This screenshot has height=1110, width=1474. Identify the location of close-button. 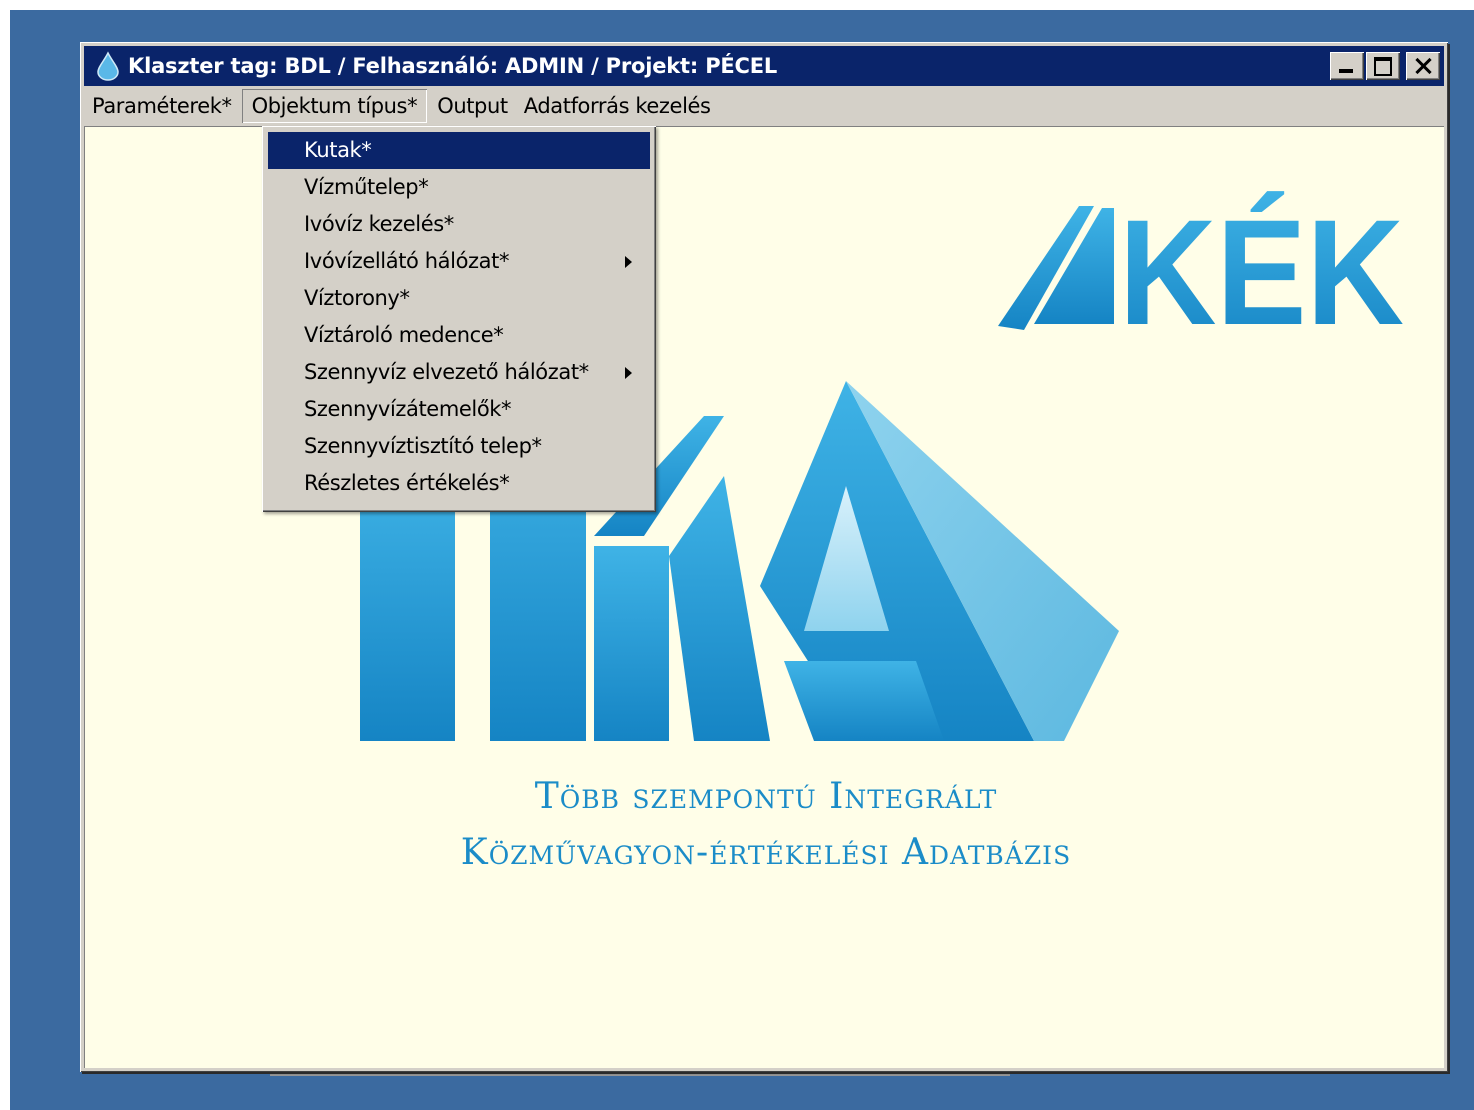
(1423, 66).